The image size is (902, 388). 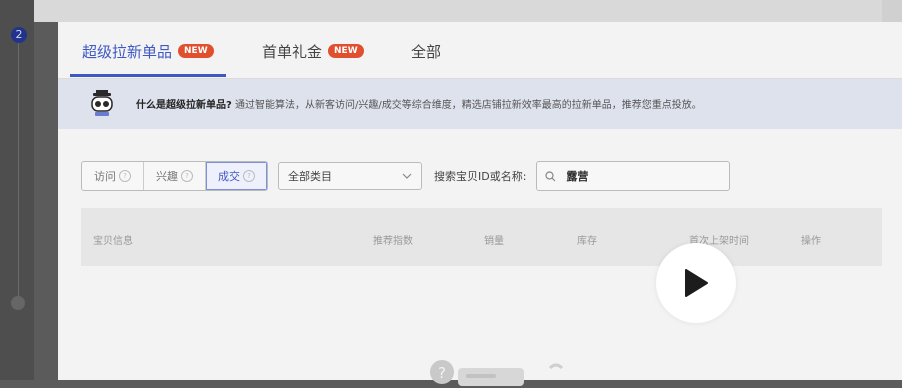 I want to click on banner-question: 什么是超级拉新单品?, so click(x=184, y=105).